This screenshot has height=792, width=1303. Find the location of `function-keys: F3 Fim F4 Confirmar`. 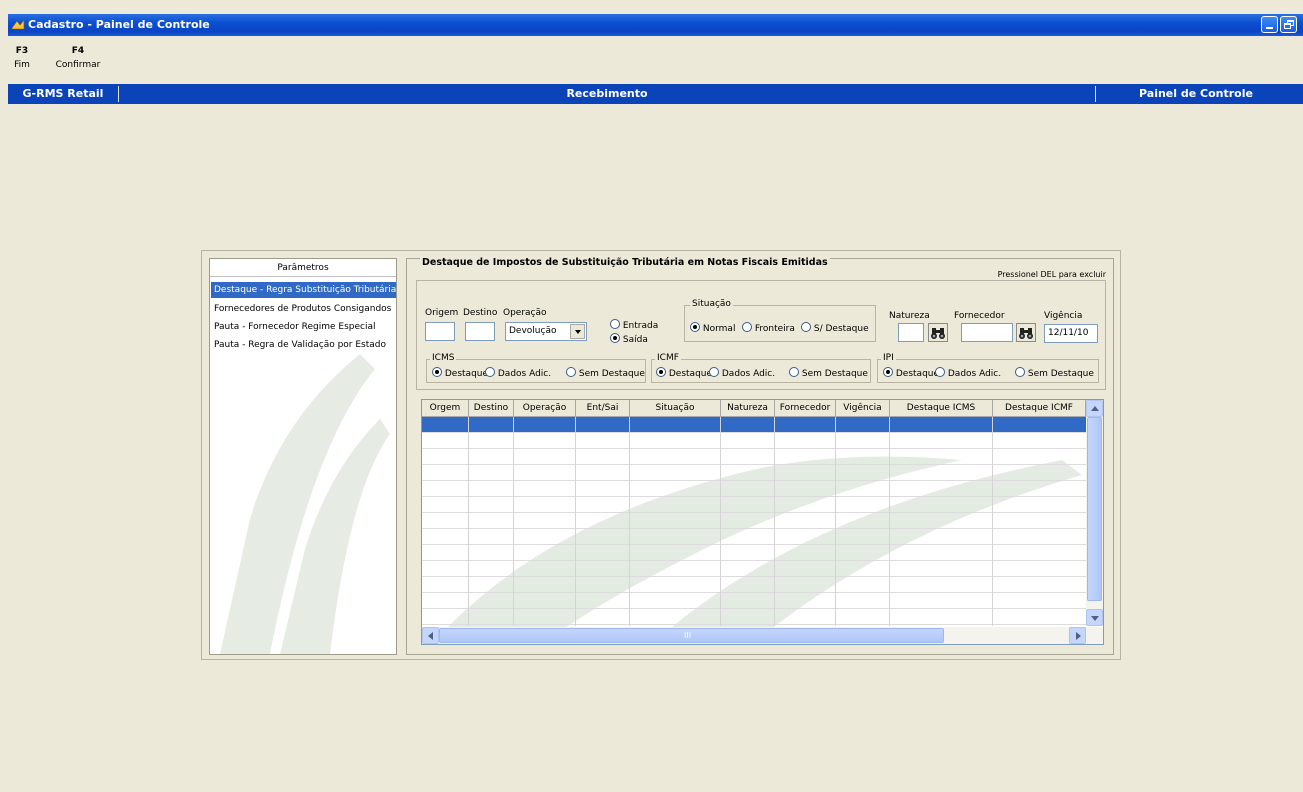

function-keys: F3 Fim F4 Confirmar is located at coordinates (75, 62).